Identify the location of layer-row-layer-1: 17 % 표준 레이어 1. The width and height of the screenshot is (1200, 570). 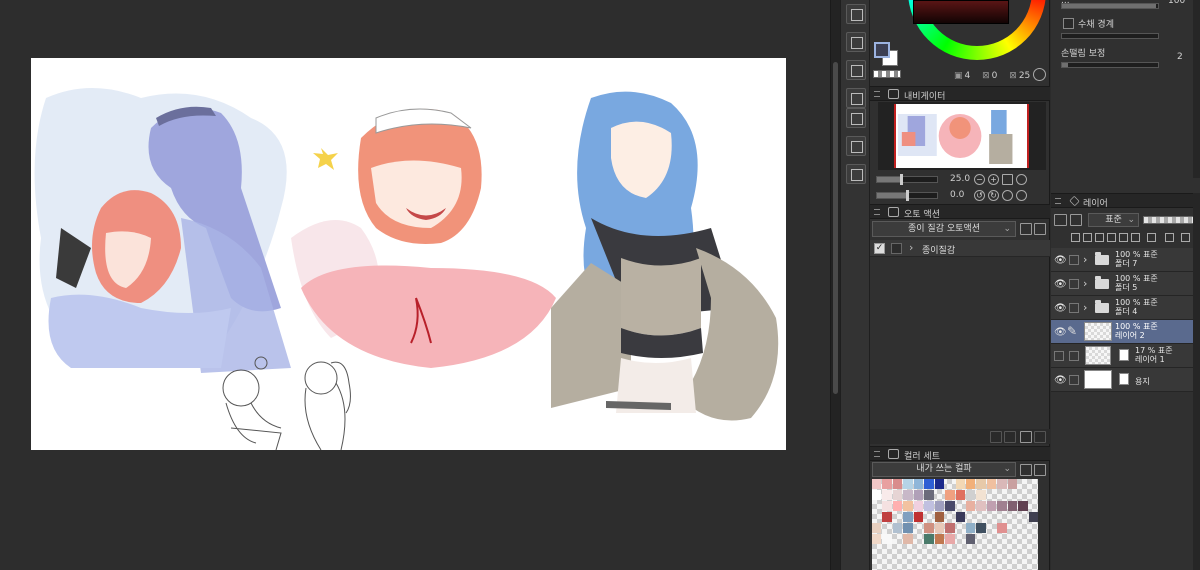
(1125, 356).